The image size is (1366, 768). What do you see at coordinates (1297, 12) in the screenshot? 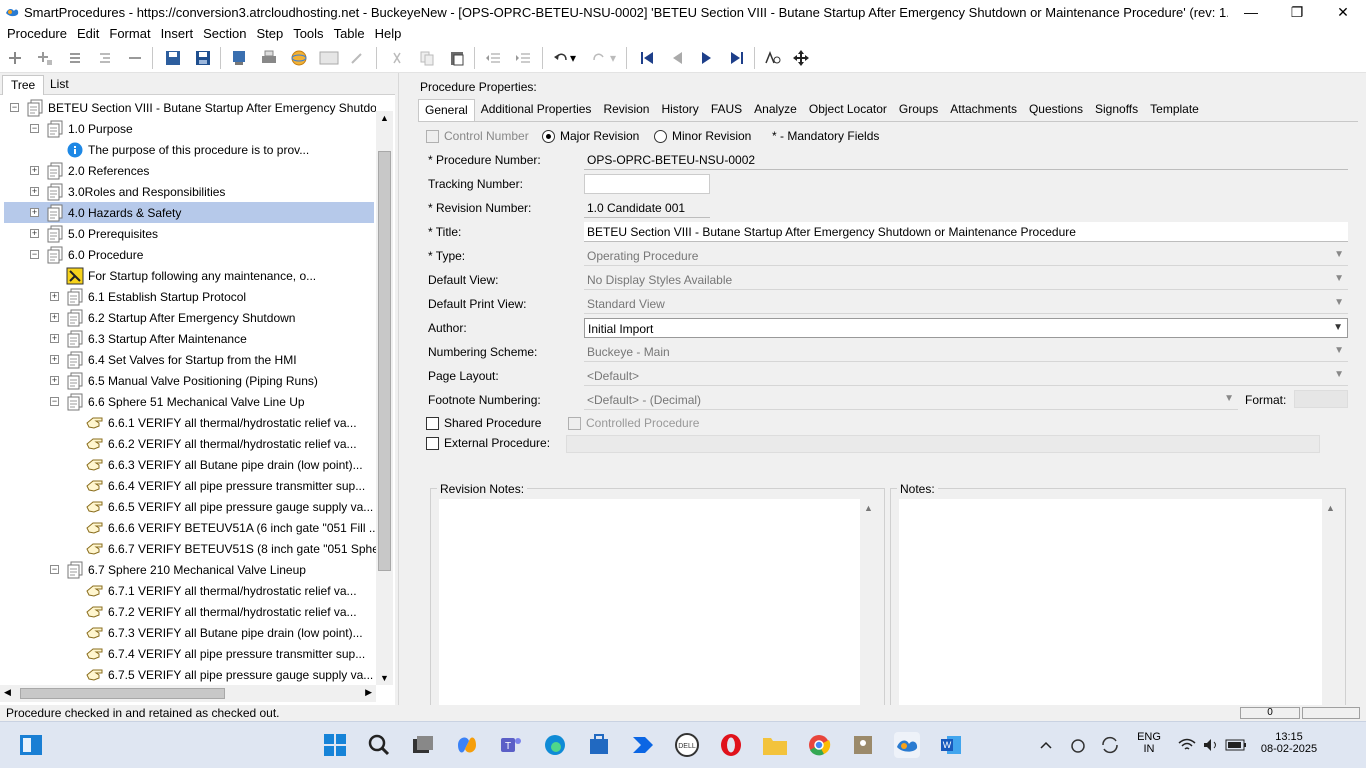
I see `restore-button: ❐` at bounding box center [1297, 12].